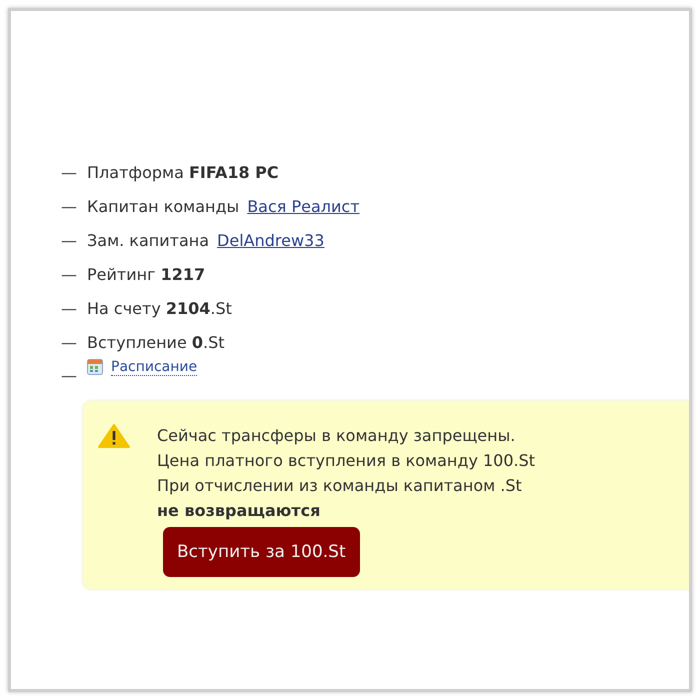 Image resolution: width=700 pixels, height=700 pixels. I want to click on info-text: На счету 2104.St, so click(159, 308).